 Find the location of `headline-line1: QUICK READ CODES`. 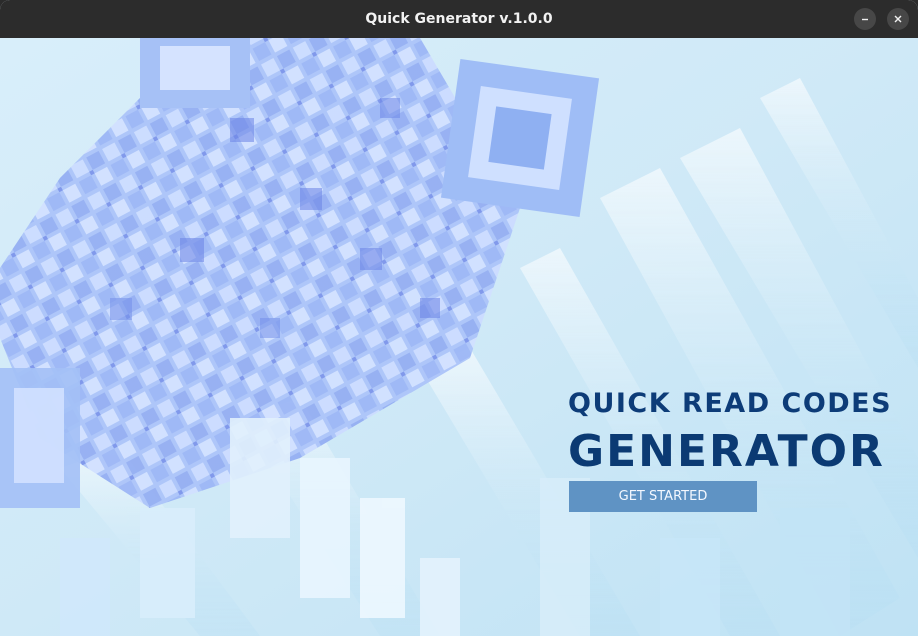

headline-line1: QUICK READ CODES is located at coordinates (730, 403).